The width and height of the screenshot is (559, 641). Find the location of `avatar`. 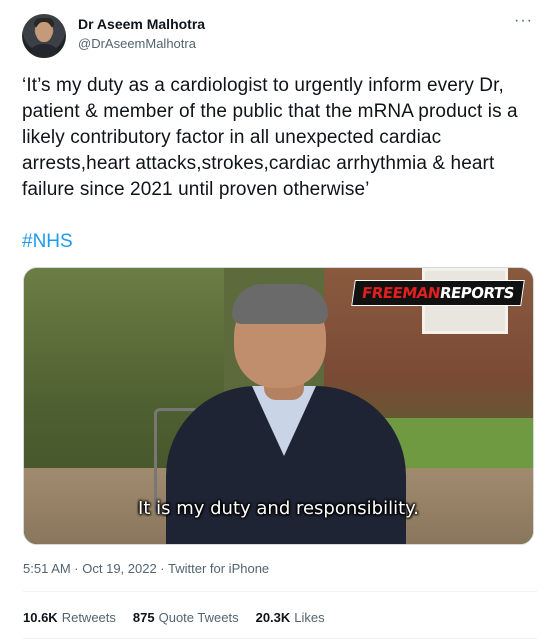

avatar is located at coordinates (44, 36).